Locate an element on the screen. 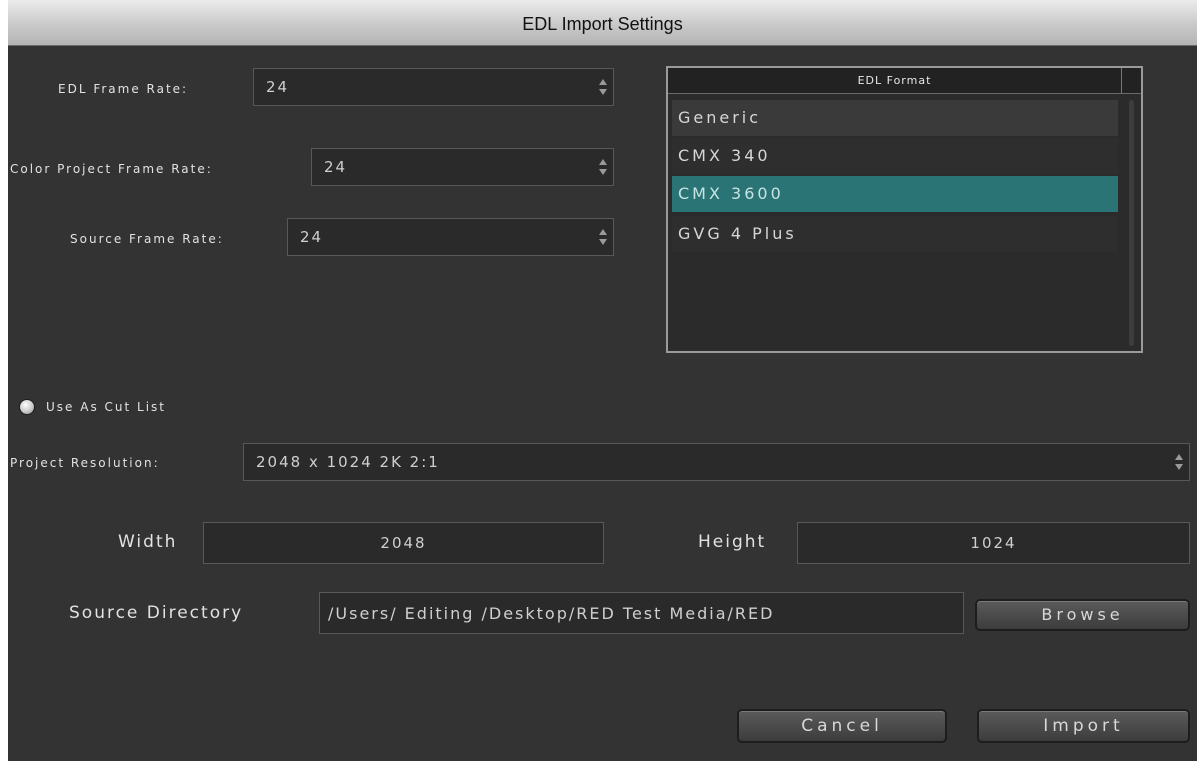 Image resolution: width=1204 pixels, height=761 pixels. source-frame-rate-stepper is located at coordinates (603, 237).